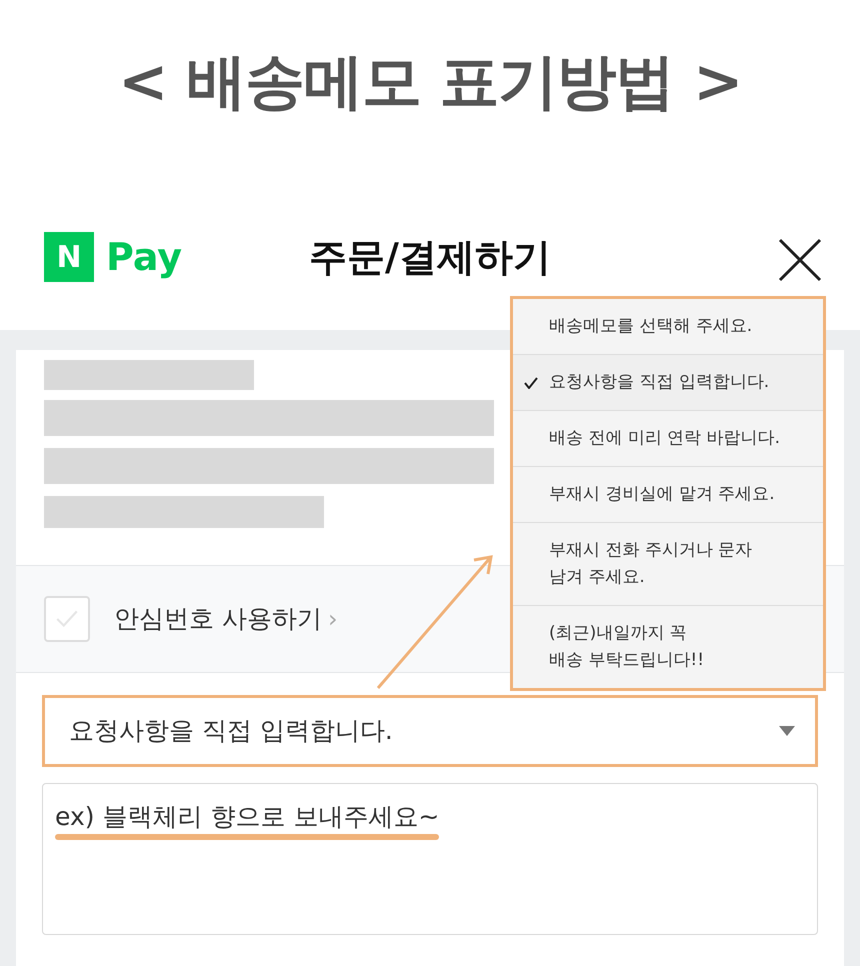 Image resolution: width=860 pixels, height=966 pixels. What do you see at coordinates (231, 731) in the screenshot?
I see `select-value: 요청사항을 직접 입력합니다.` at bounding box center [231, 731].